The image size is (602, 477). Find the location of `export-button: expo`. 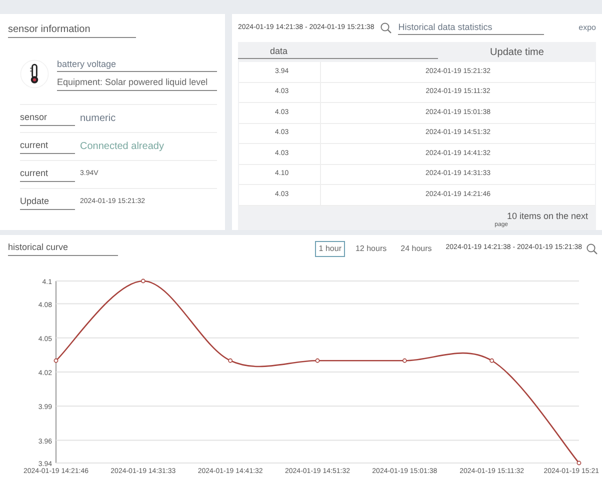

export-button: expo is located at coordinates (587, 28).